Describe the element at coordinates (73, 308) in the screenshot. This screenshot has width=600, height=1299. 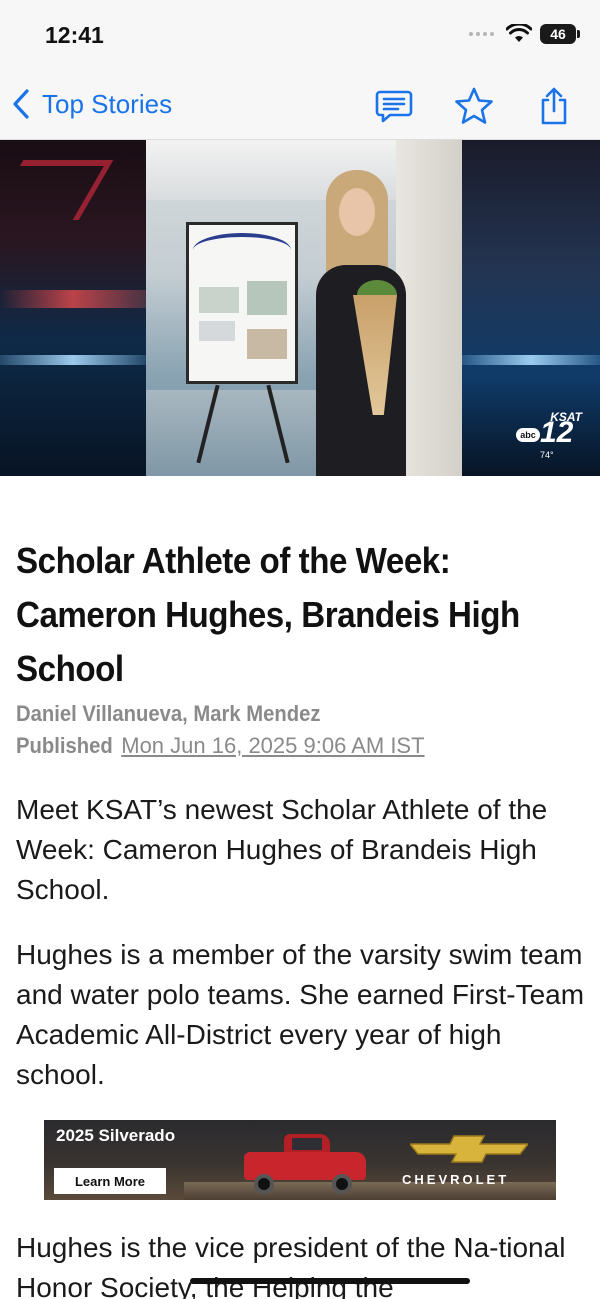
I see `hero-background-left` at that location.